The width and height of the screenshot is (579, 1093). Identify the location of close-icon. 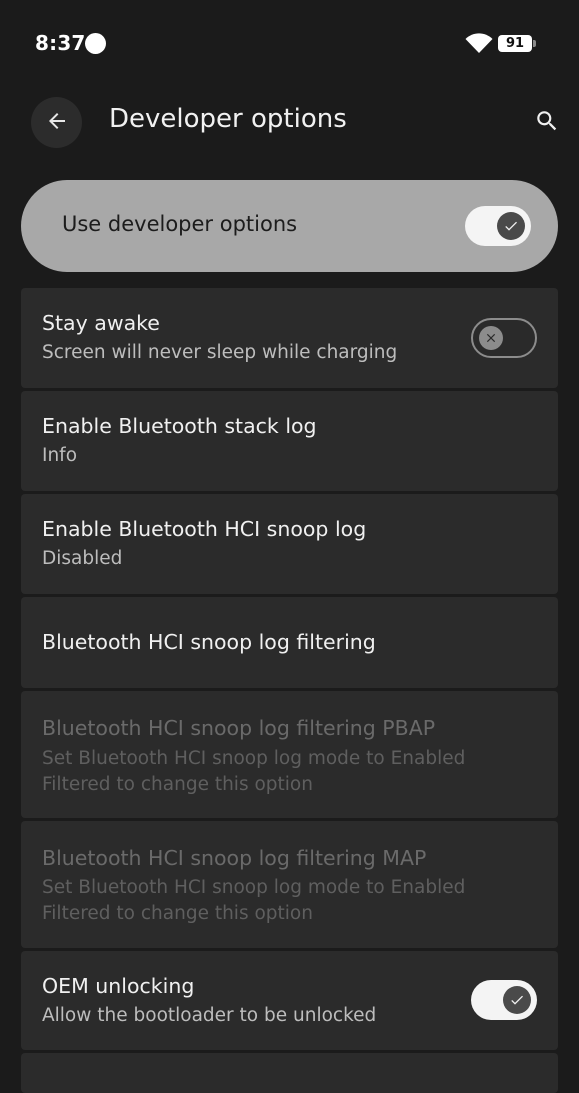
(491, 338).